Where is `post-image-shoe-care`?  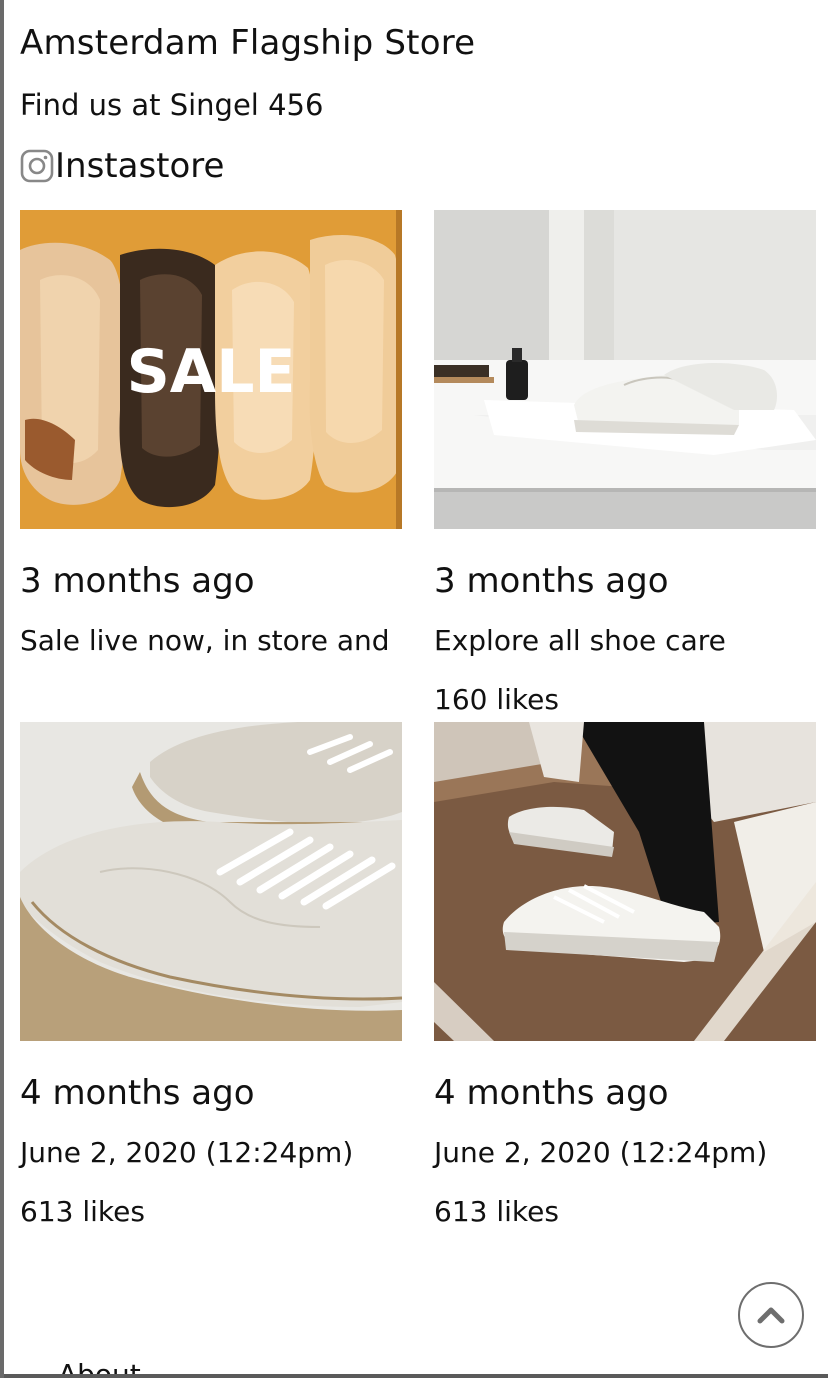
post-image-shoe-care is located at coordinates (625, 369).